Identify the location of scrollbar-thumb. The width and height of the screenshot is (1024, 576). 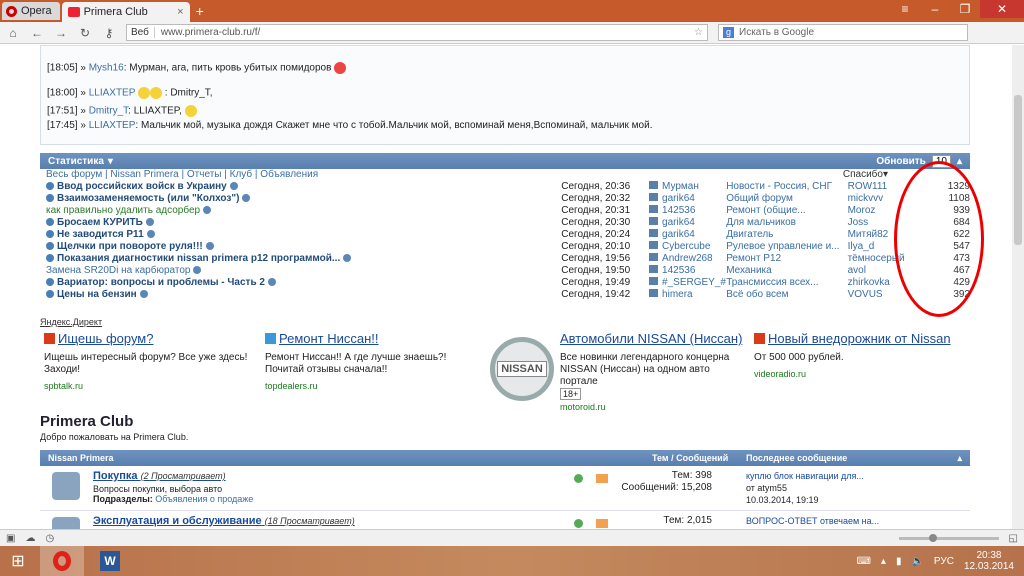
(1018, 170).